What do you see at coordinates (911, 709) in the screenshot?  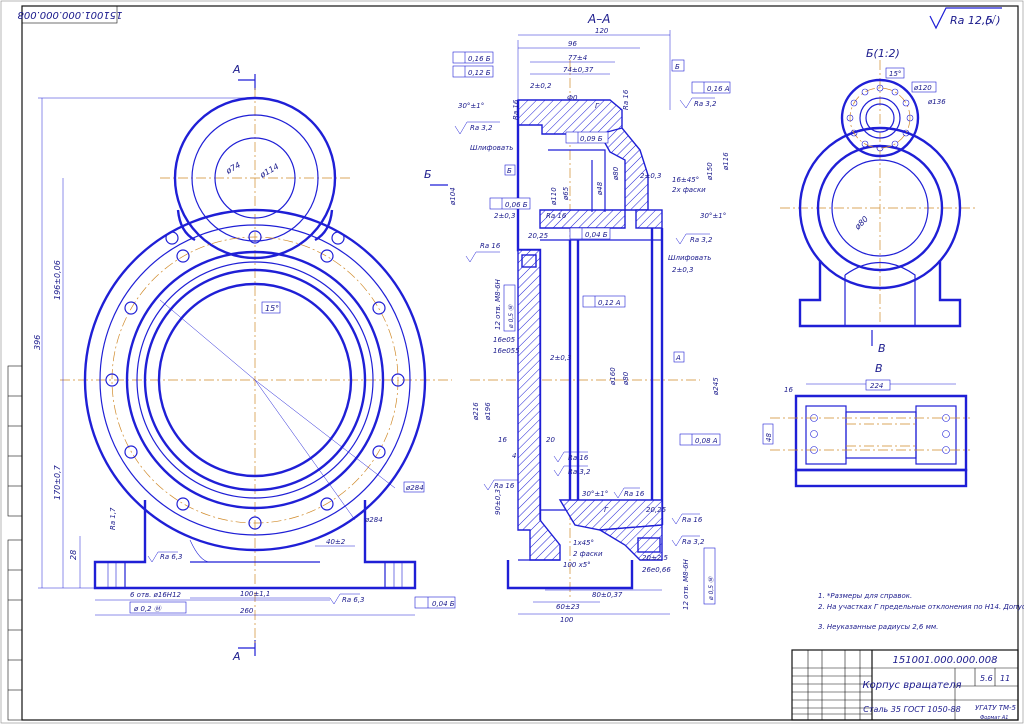 I see `title-block-material: Сталь 35 ГОСТ 1050-88` at bounding box center [911, 709].